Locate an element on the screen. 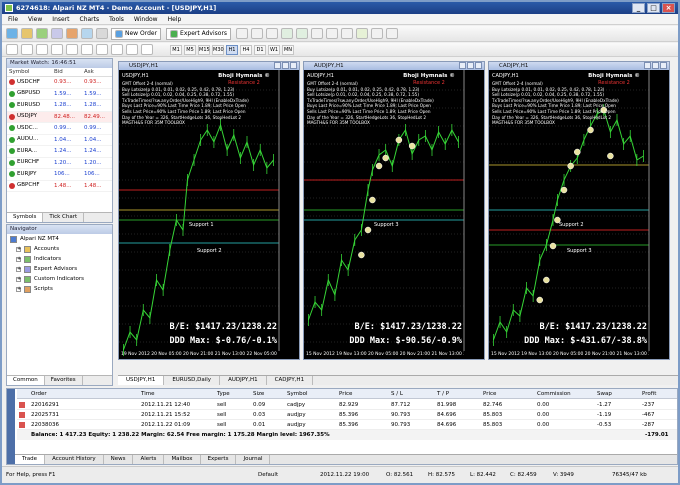  column-header: Profit is located at coordinates (649, 394).